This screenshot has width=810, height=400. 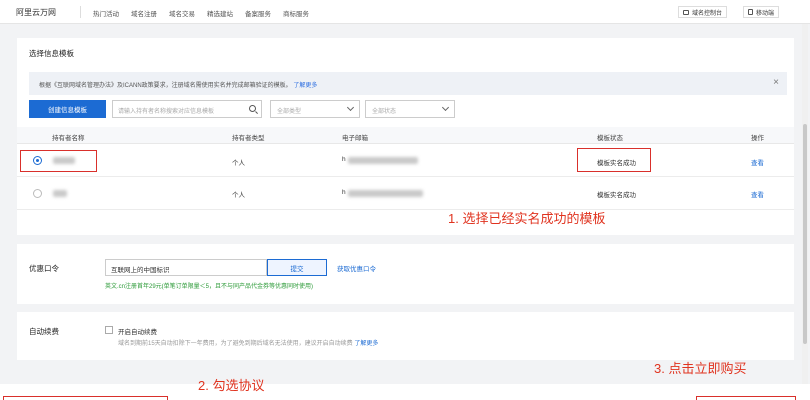 What do you see at coordinates (201, 13) in the screenshot?
I see `main-nav: 热门活动 域名注册 域名交易 精选建站 备案服务 商标服务` at bounding box center [201, 13].